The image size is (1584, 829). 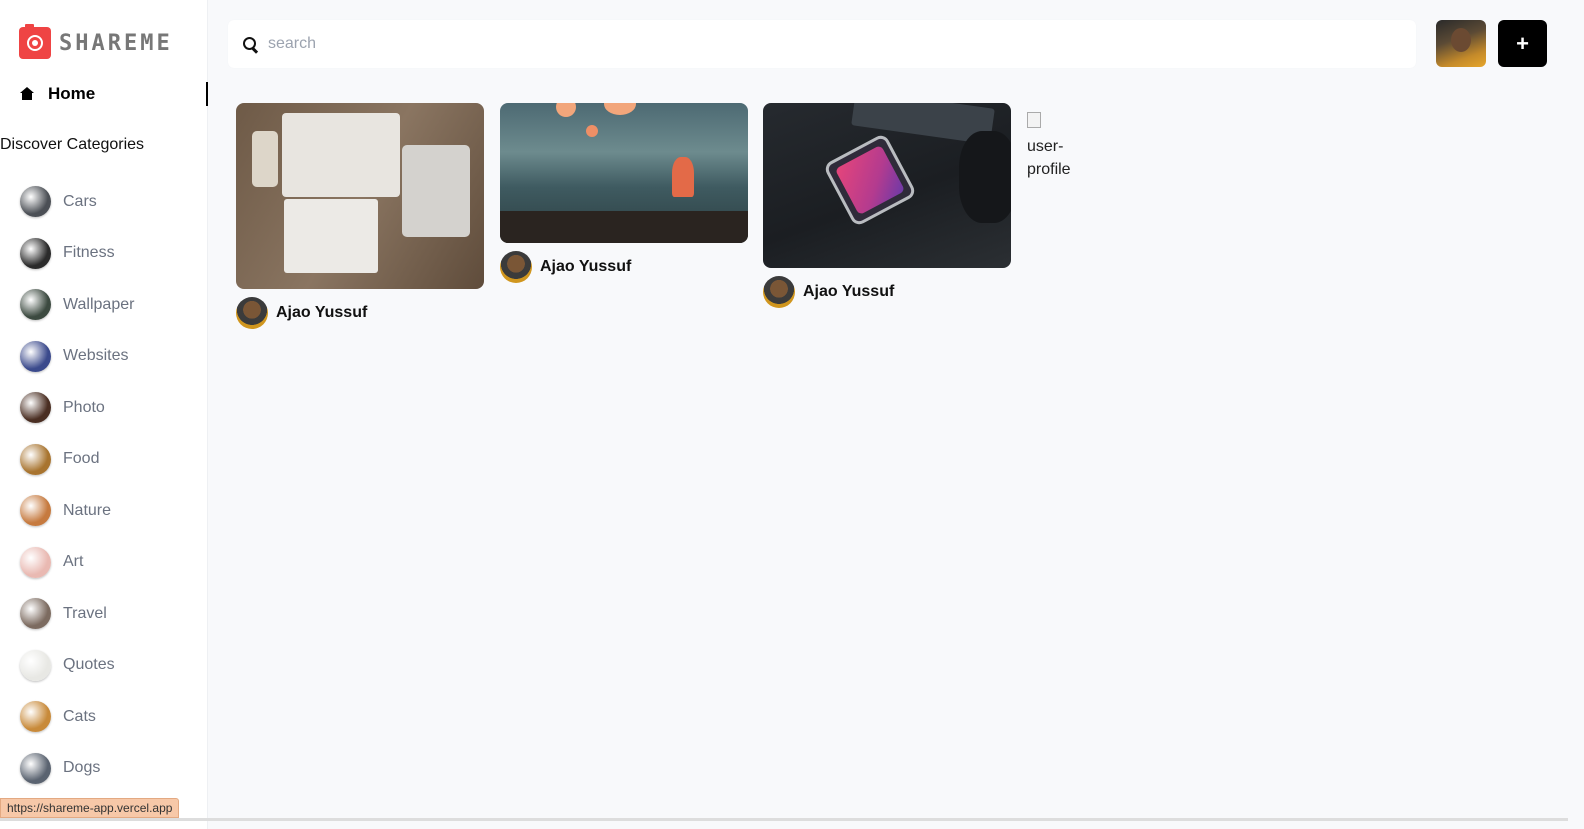 I want to click on sidebar-item-cars: Cars, so click(x=77, y=202).